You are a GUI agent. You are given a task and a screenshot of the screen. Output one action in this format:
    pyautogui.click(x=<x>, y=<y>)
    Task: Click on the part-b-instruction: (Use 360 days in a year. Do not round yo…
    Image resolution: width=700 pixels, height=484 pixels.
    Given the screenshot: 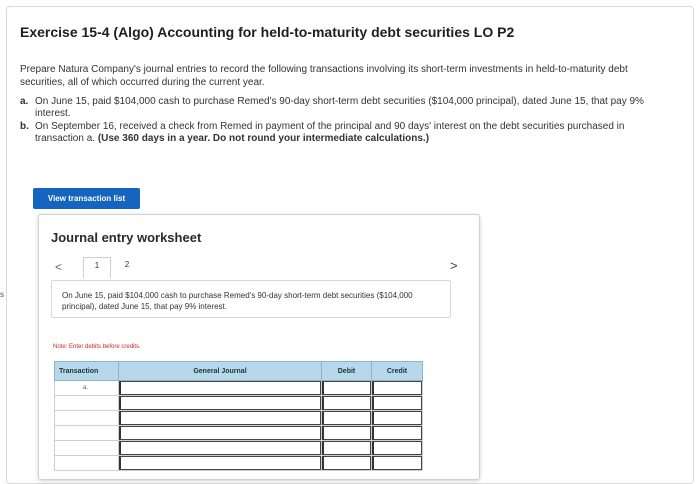 What is the action you would take?
    pyautogui.click(x=263, y=138)
    